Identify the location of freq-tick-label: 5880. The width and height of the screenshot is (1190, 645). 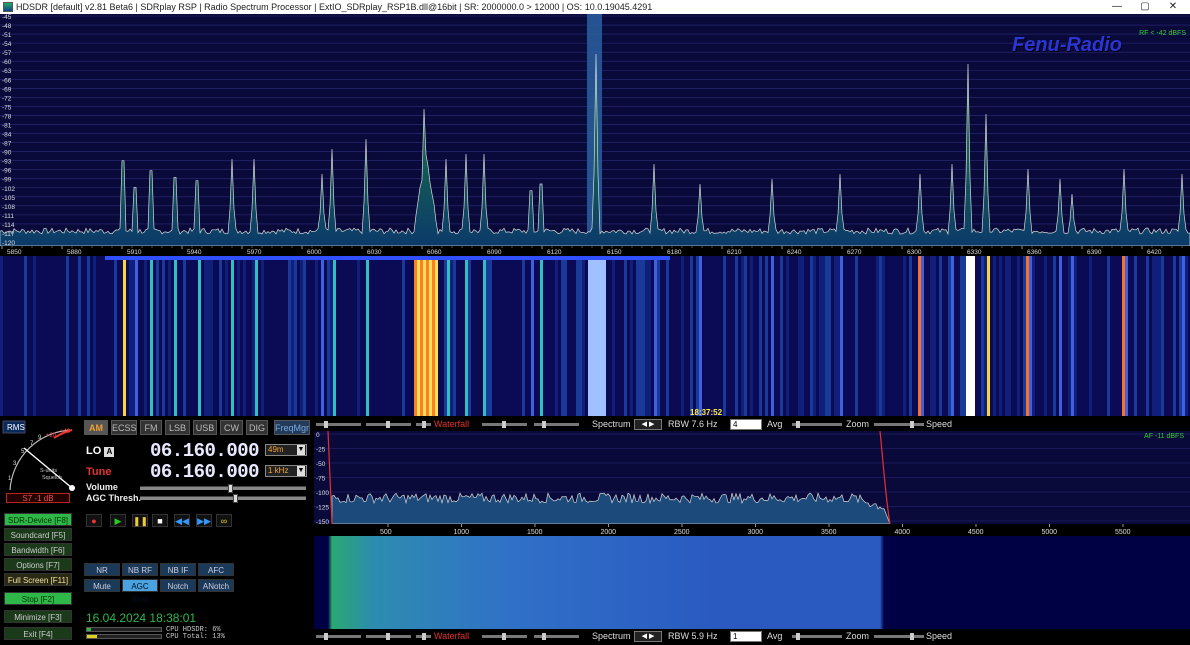
(74, 252).